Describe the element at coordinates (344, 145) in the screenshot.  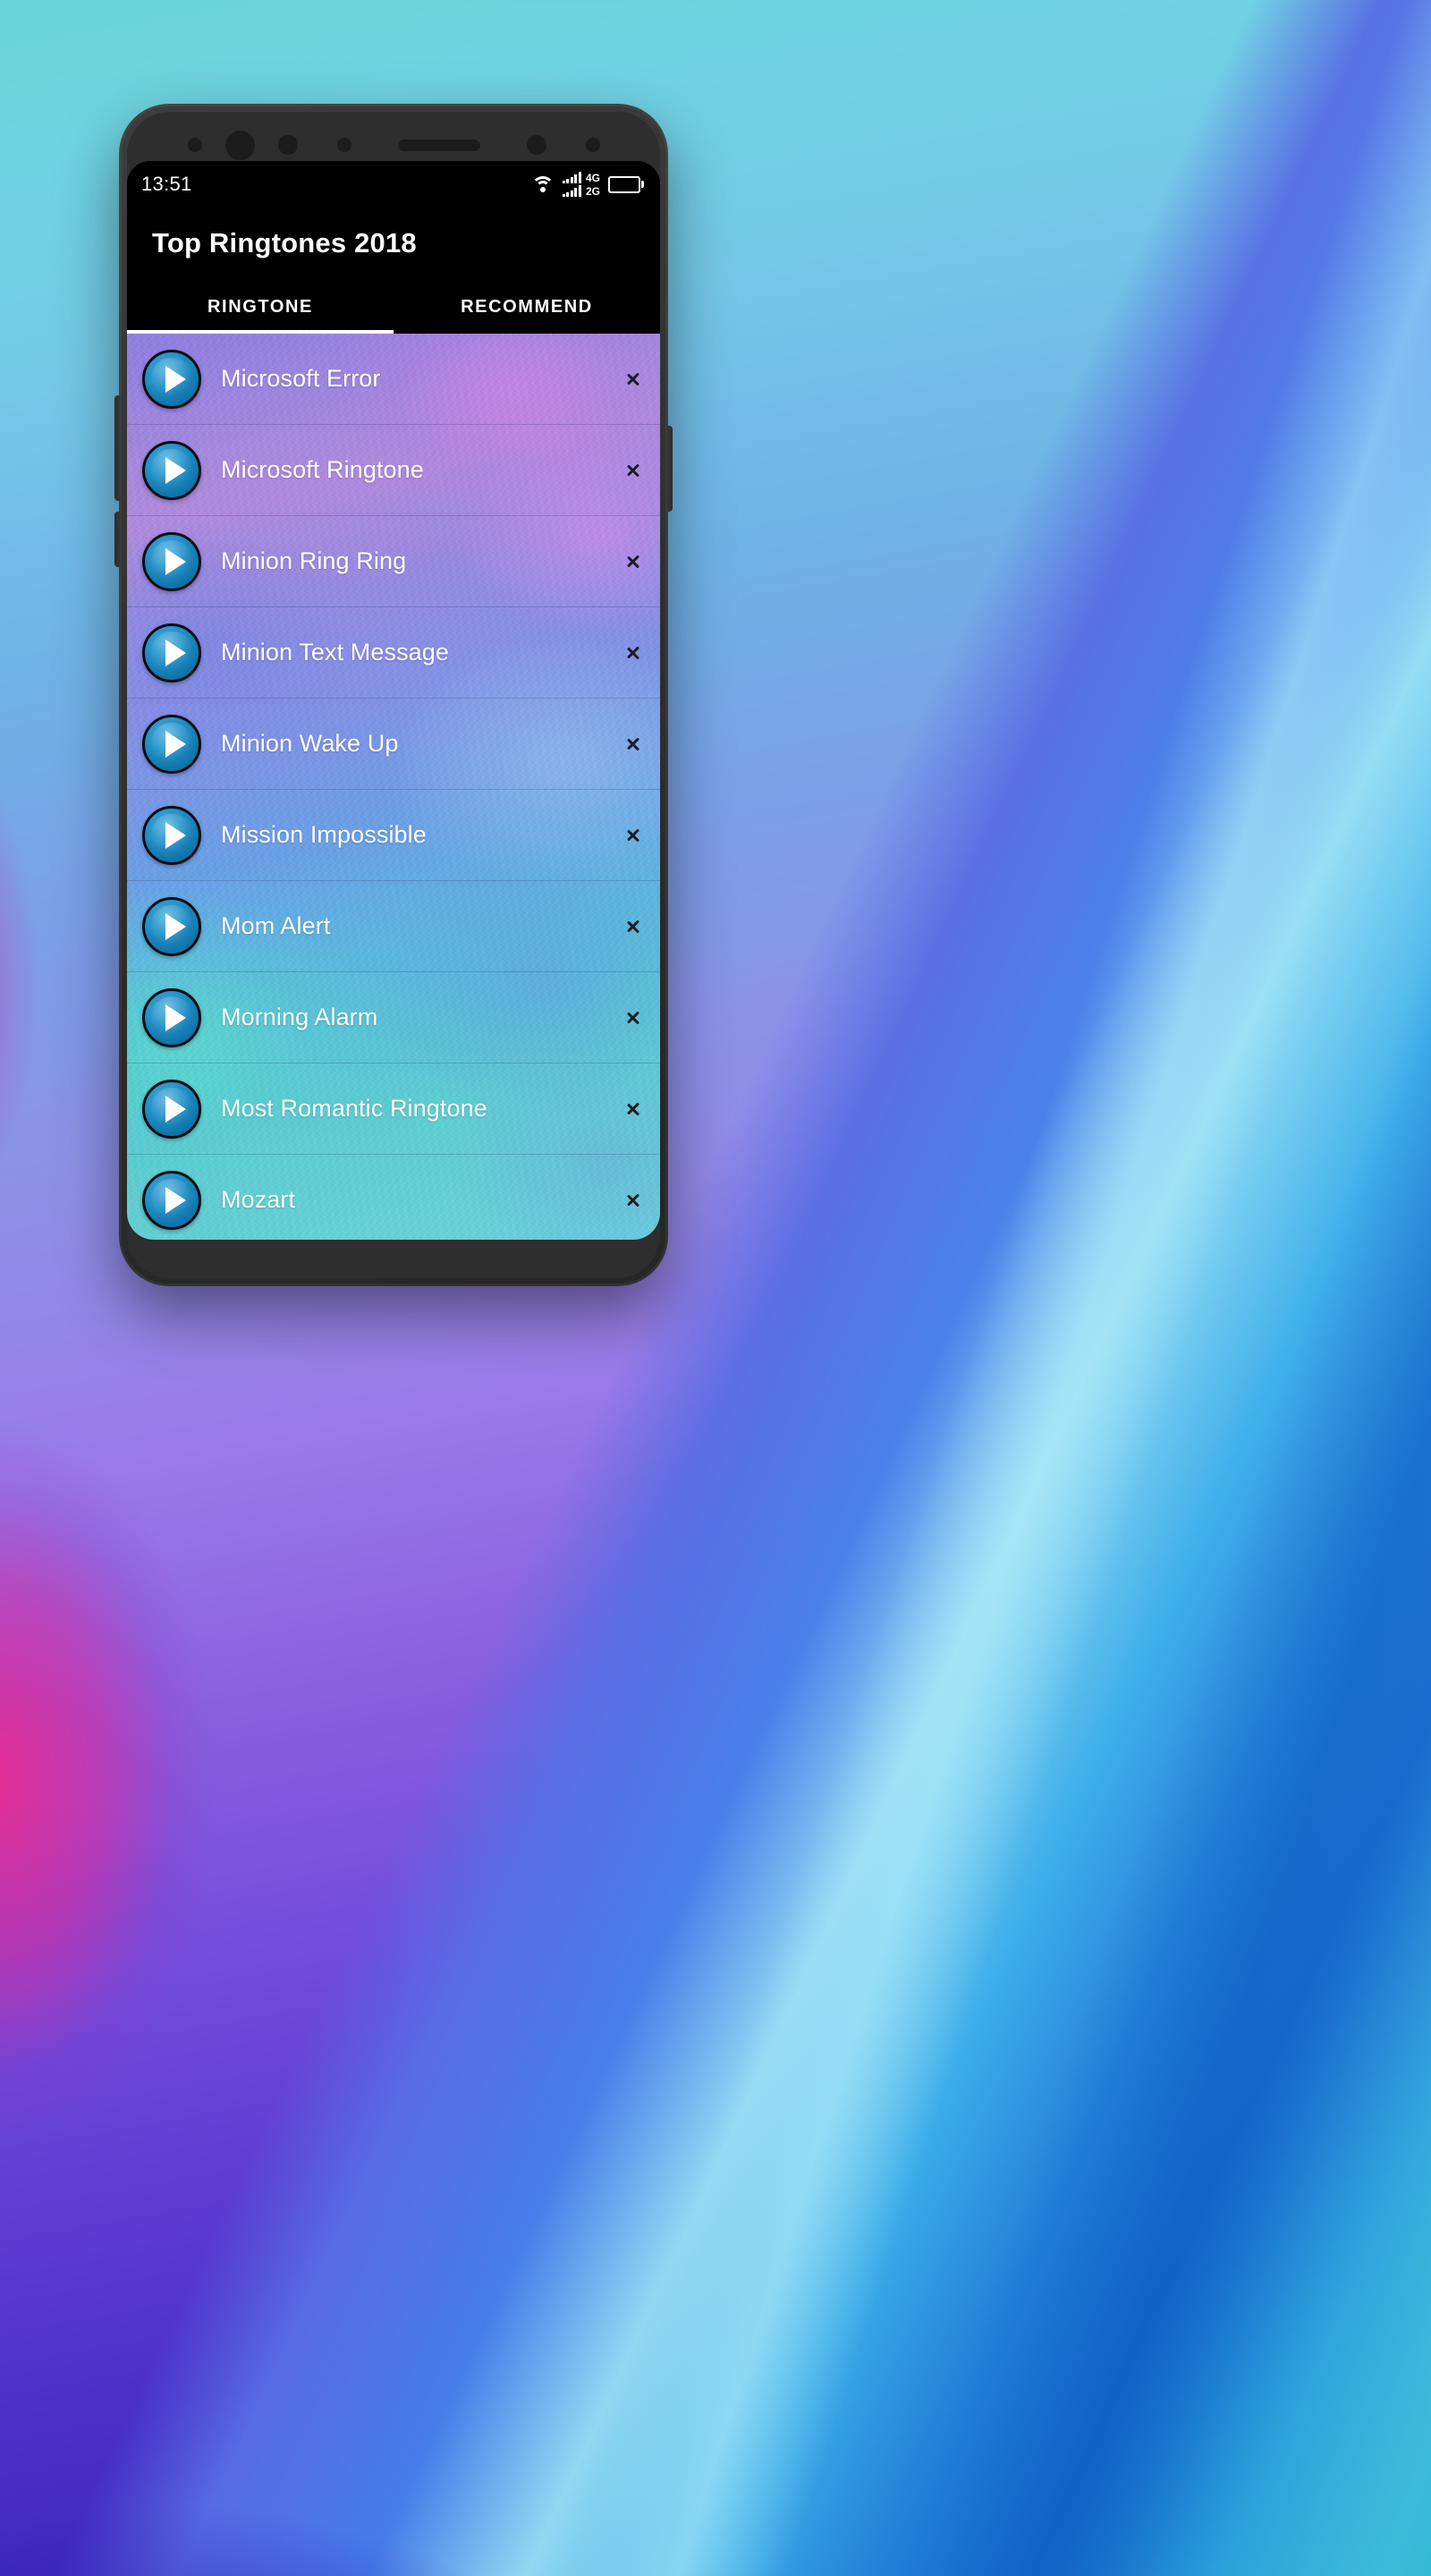
I see `light-sensor-icon` at that location.